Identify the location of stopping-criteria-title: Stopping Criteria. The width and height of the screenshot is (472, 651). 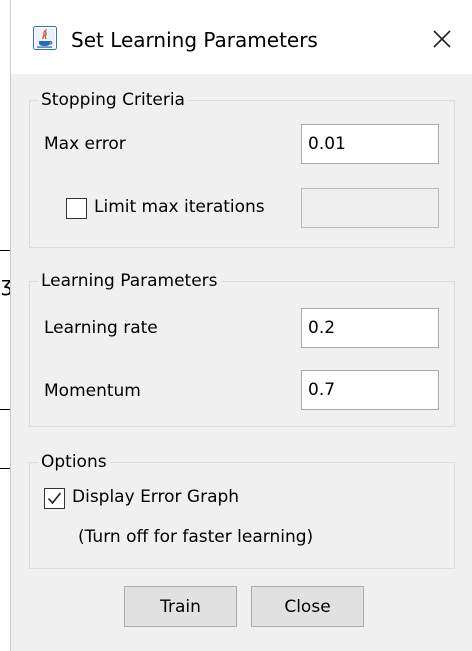
(113, 100).